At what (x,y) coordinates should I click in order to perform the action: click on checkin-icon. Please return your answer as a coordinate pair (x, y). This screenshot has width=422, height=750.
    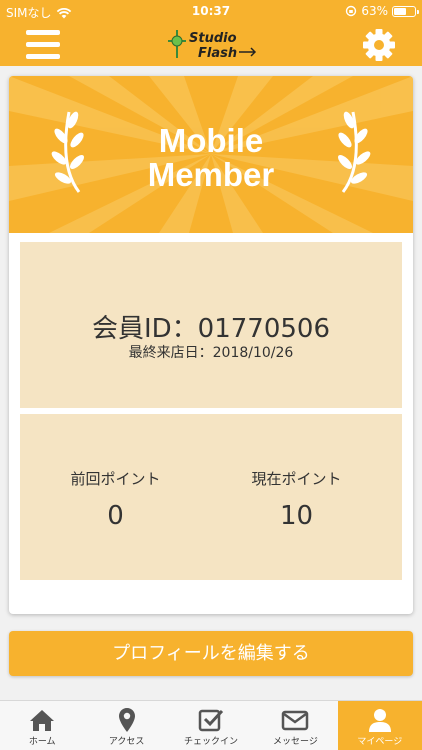
    Looking at the image, I should click on (211, 720).